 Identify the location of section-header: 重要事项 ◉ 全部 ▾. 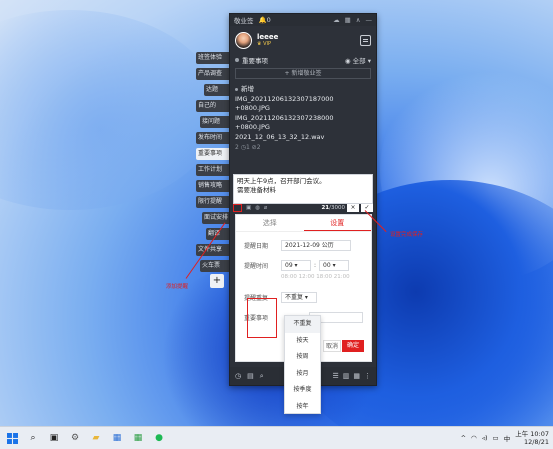
(303, 60).